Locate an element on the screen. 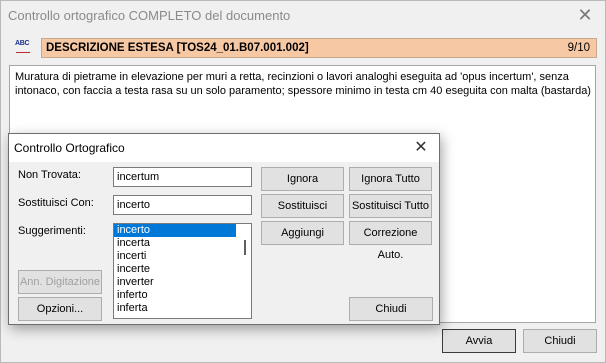 Image resolution: width=606 pixels, height=363 pixels. suggestion-item: incerti is located at coordinates (175, 256).